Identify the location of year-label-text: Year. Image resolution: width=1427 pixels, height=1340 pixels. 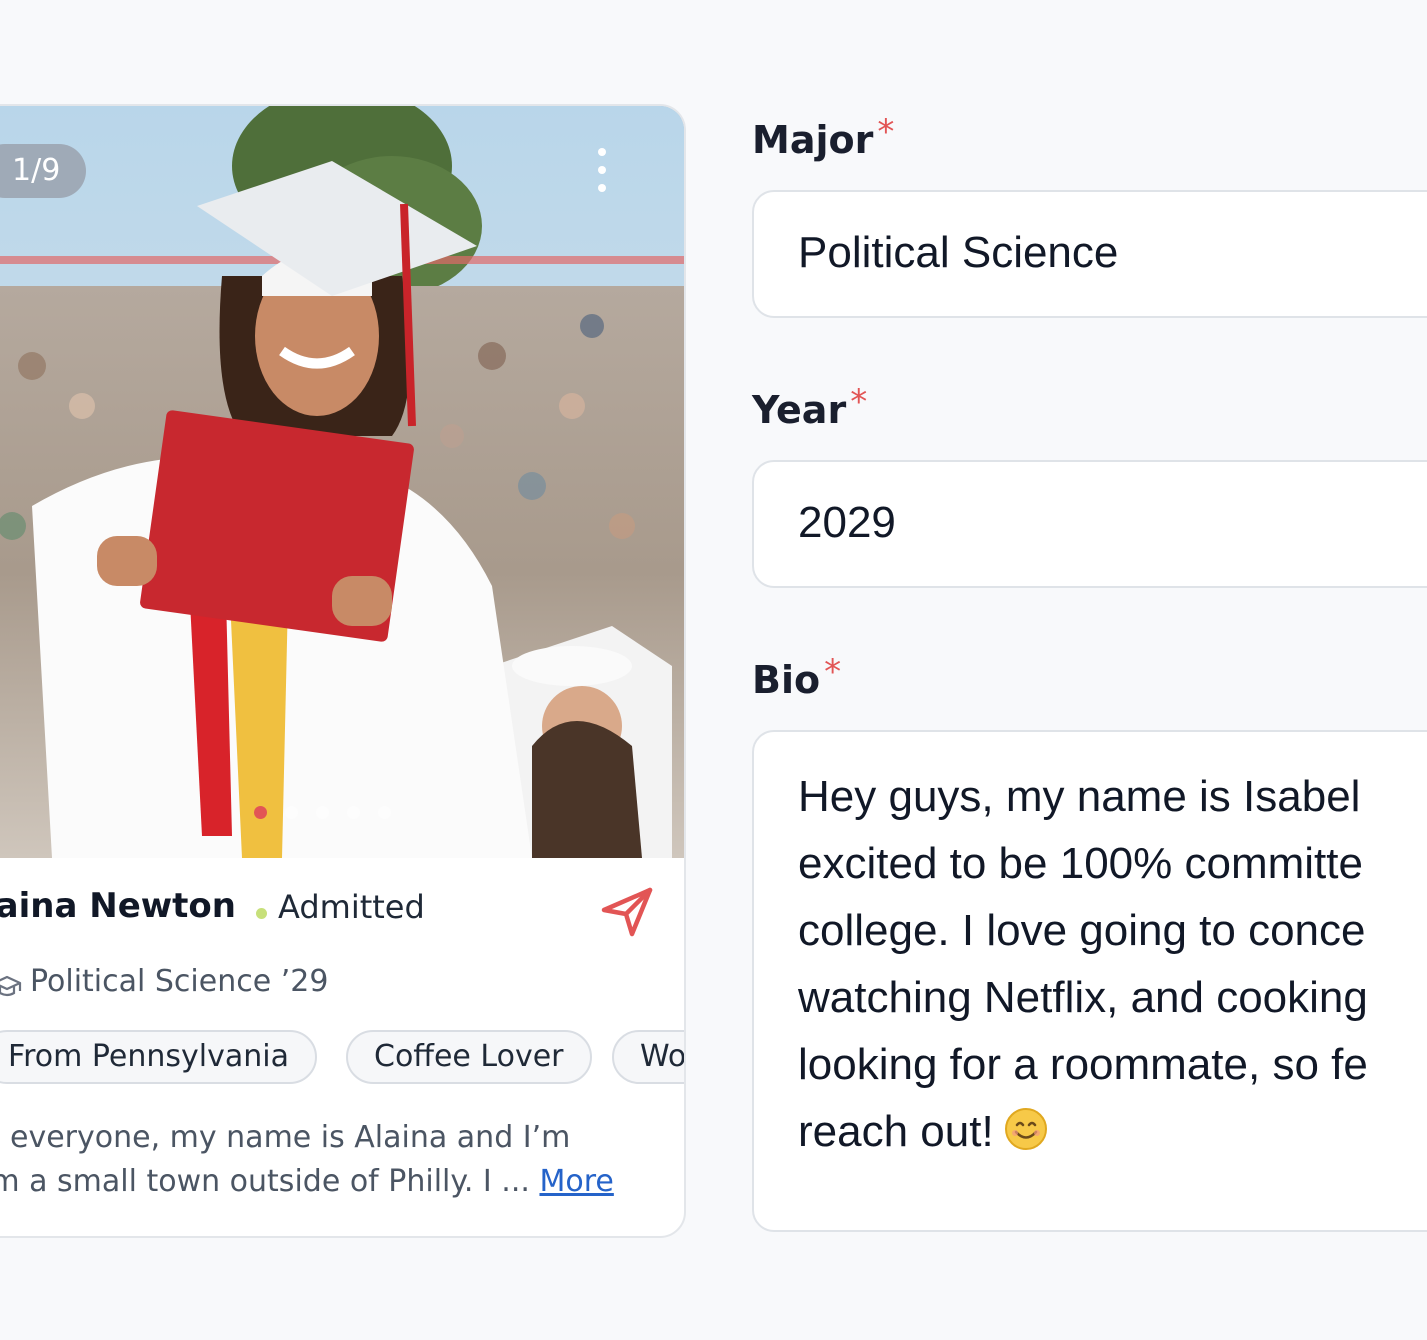
(799, 410).